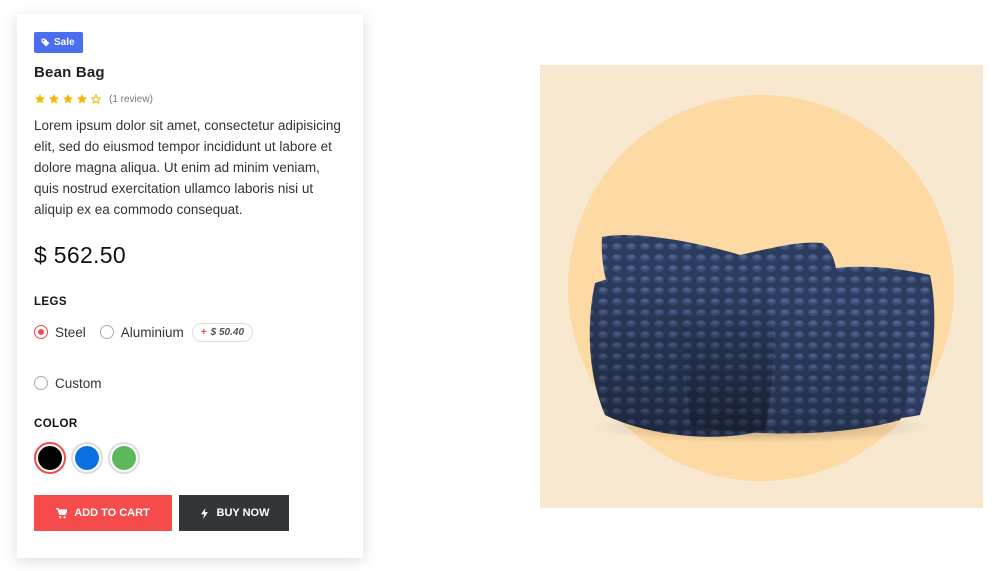  Describe the element at coordinates (204, 513) in the screenshot. I see `bolt-icon` at that location.